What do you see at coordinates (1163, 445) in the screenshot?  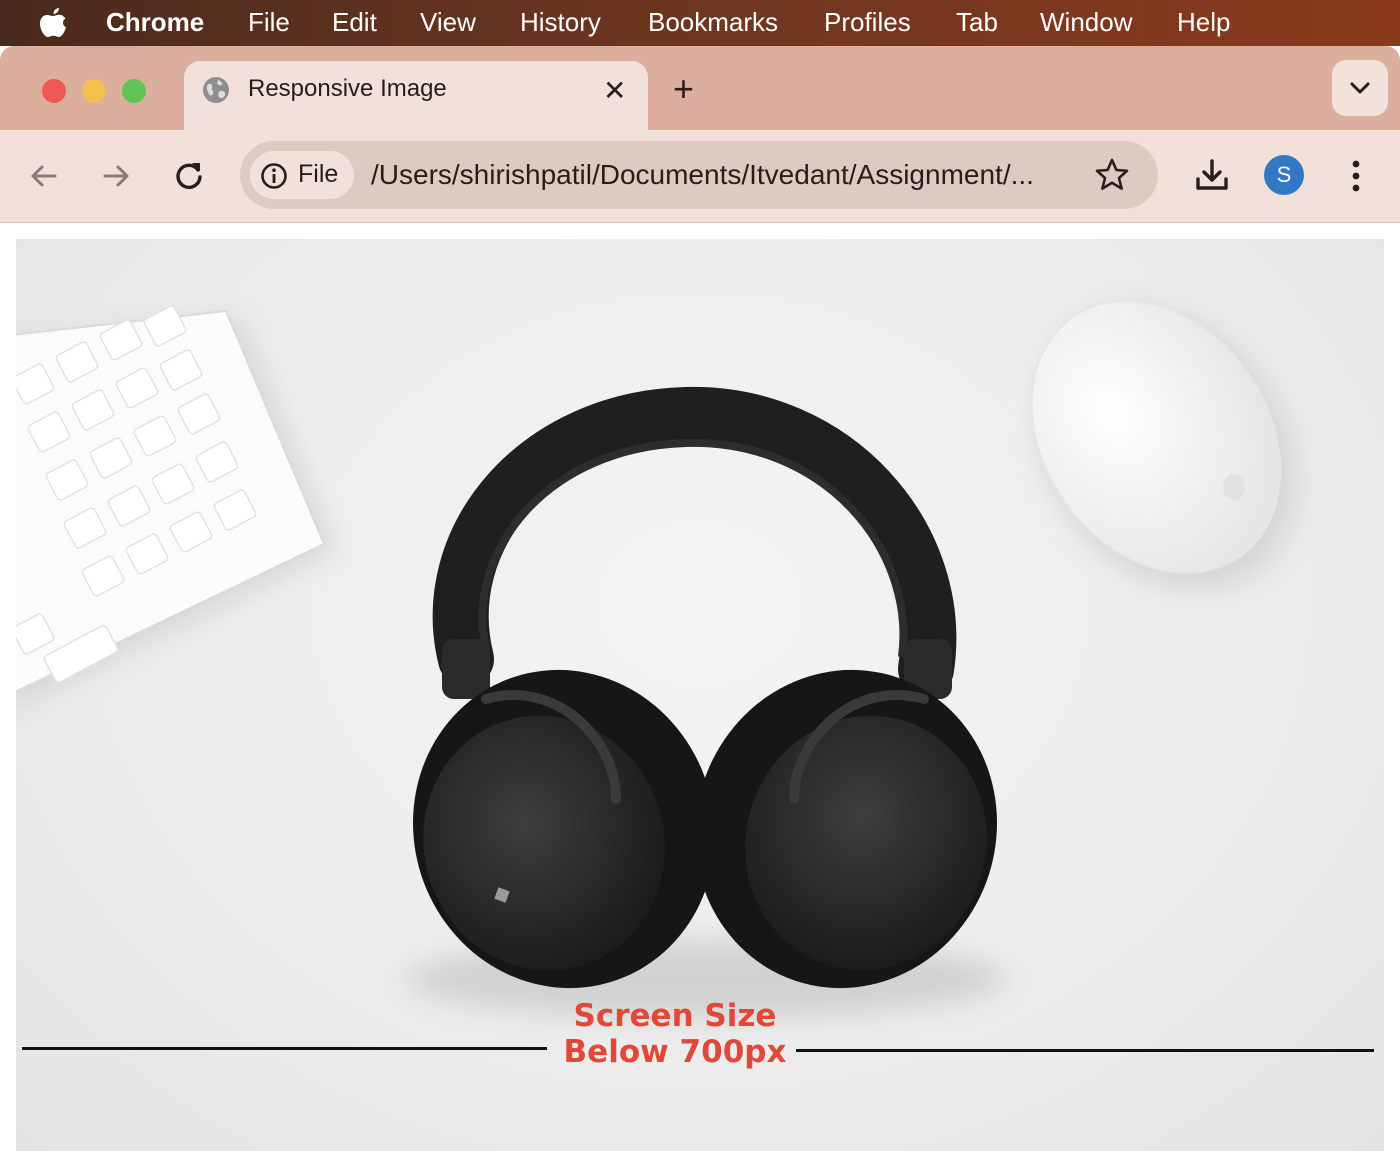 I see `mouse-illustration` at bounding box center [1163, 445].